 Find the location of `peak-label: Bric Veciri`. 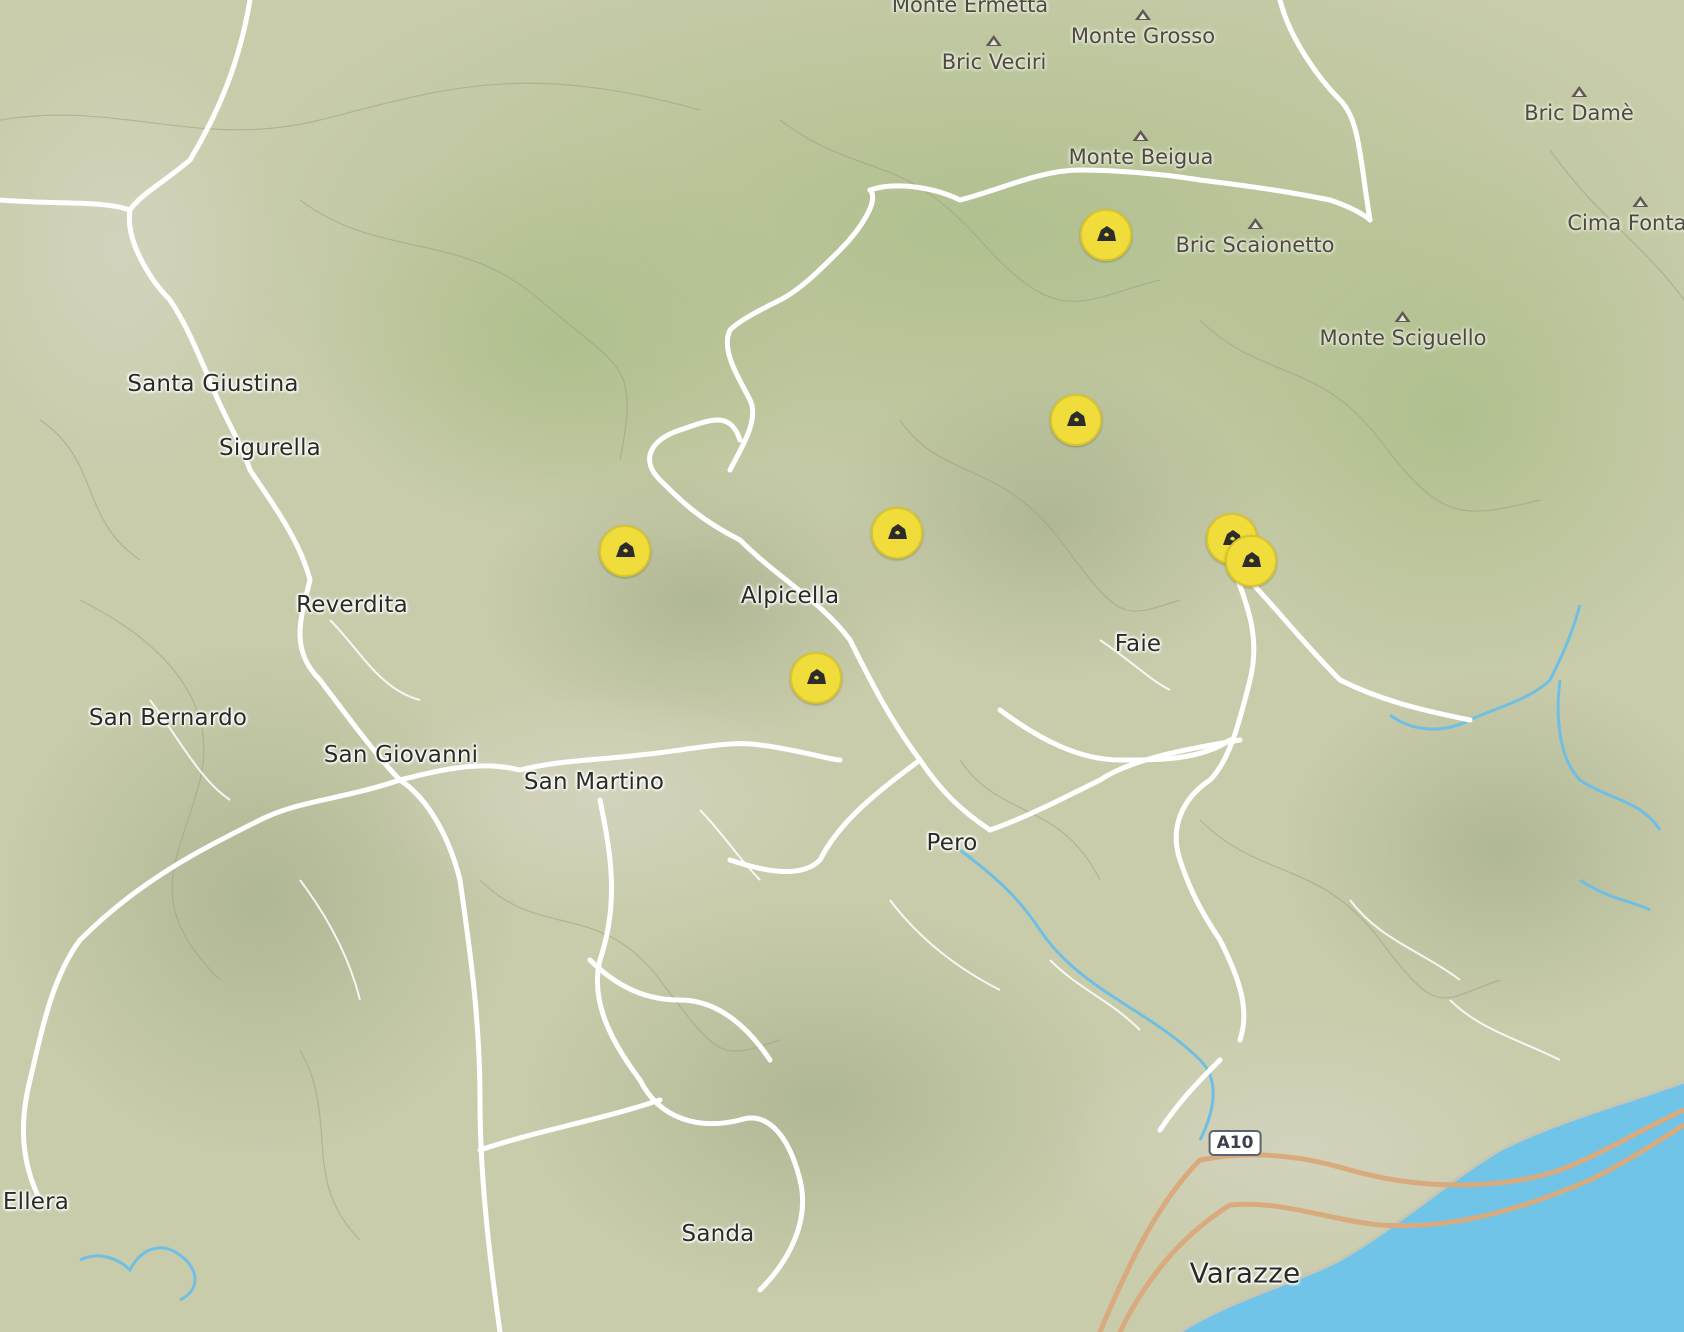

peak-label: Bric Veciri is located at coordinates (994, 62).